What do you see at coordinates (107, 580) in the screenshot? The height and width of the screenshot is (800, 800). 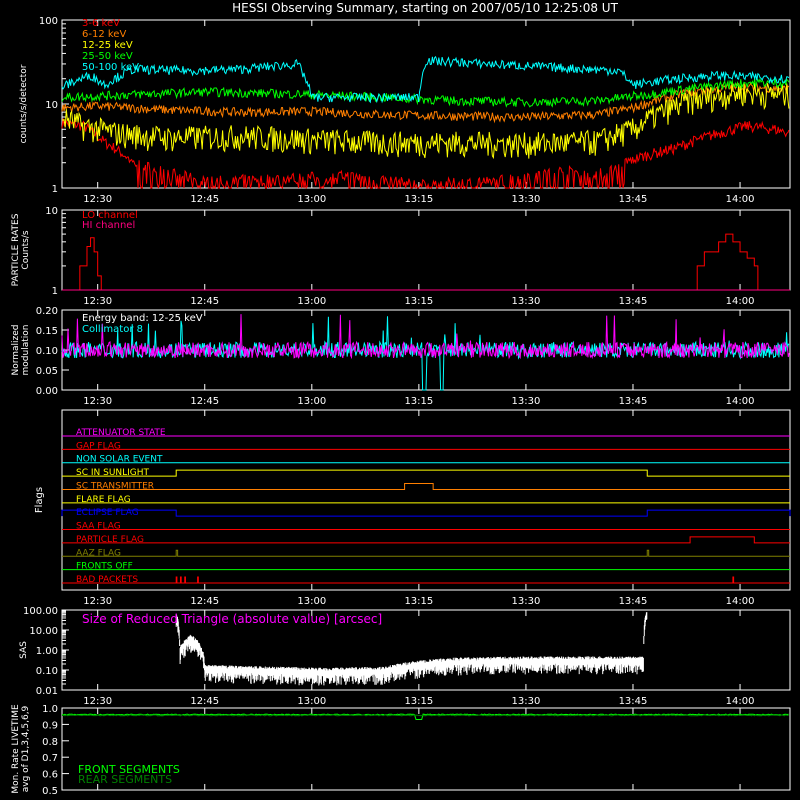 I see `flag-label: BAD PACKETS` at bounding box center [107, 580].